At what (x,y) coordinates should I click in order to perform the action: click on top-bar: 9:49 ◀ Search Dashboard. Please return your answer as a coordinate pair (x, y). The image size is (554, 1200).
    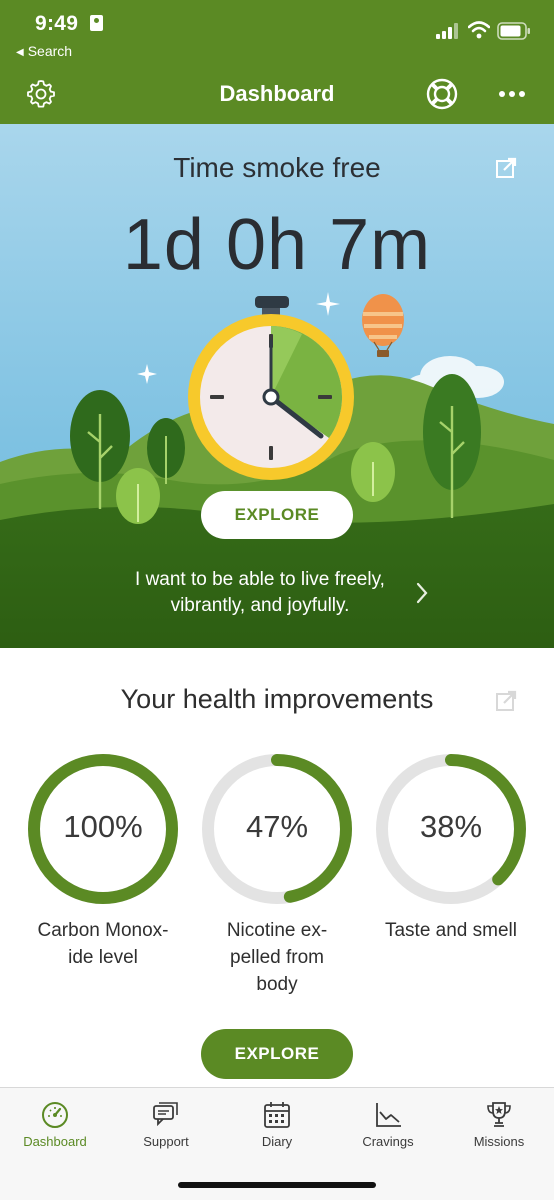
    Looking at the image, I should click on (277, 62).